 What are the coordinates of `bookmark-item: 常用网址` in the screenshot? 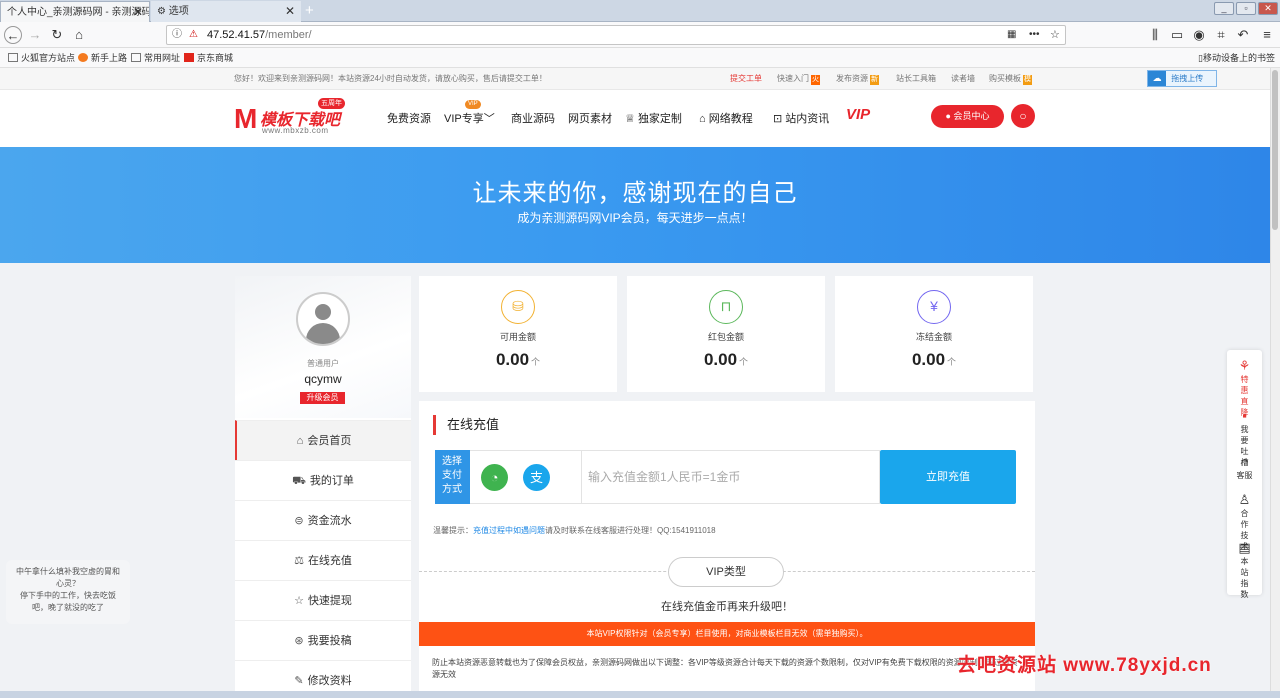 It's located at (155, 58).